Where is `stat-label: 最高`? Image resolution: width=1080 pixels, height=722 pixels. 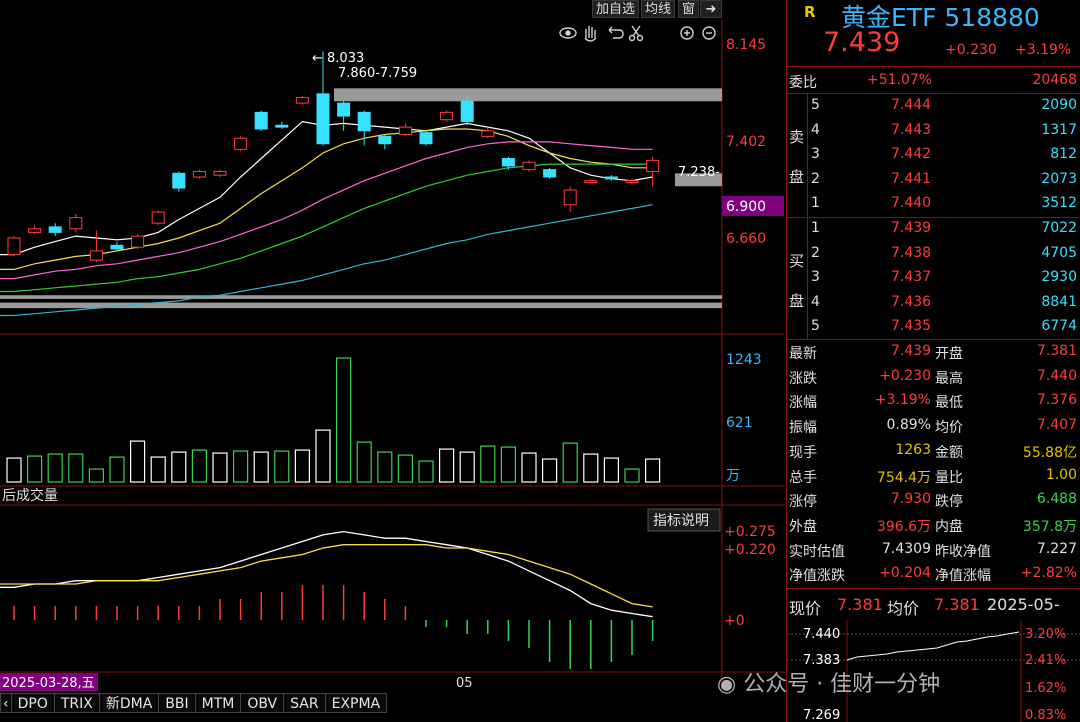 stat-label: 最高 is located at coordinates (949, 378).